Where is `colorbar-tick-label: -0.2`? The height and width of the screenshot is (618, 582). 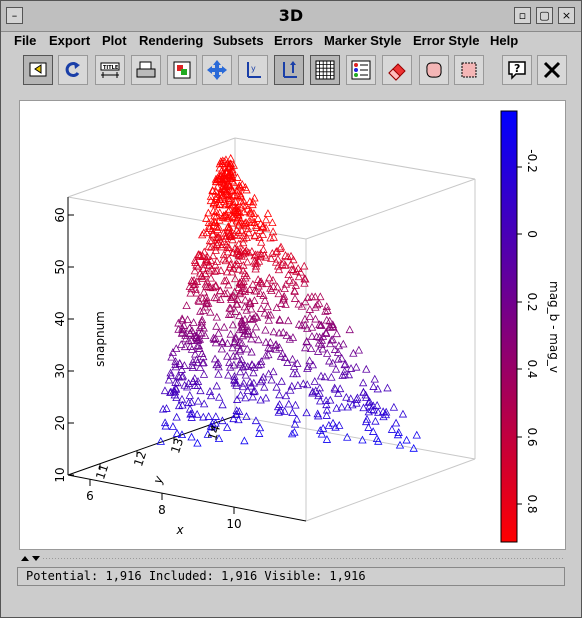
colorbar-tick-label: -0.2 is located at coordinates (532, 160).